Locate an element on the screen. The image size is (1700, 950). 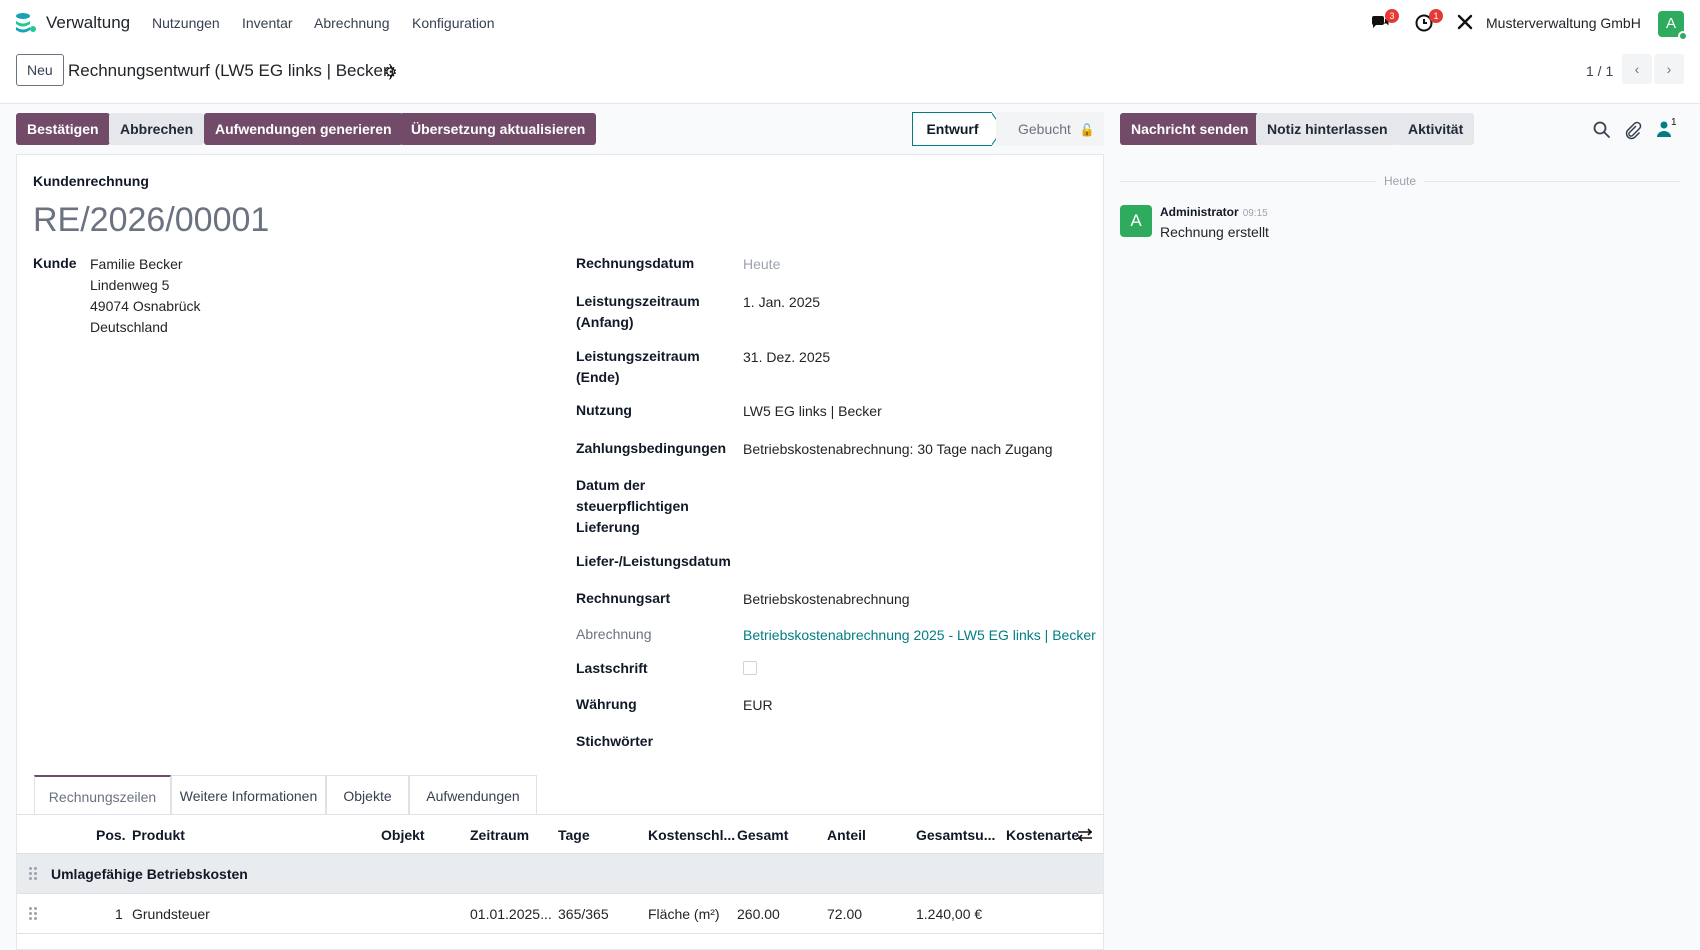
paperclip-icon is located at coordinates (1632, 130).